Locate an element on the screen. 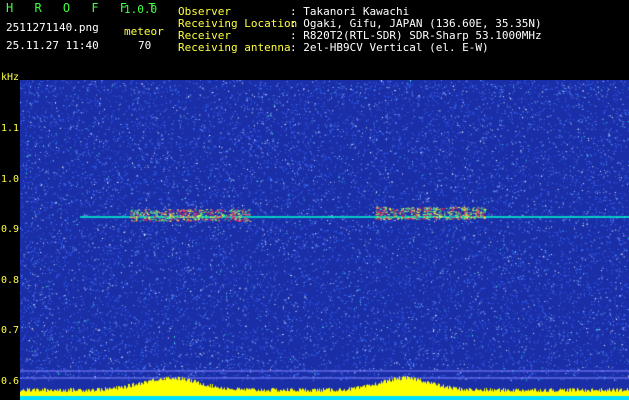  y-tick-label: 0.6 is located at coordinates (10, 381).